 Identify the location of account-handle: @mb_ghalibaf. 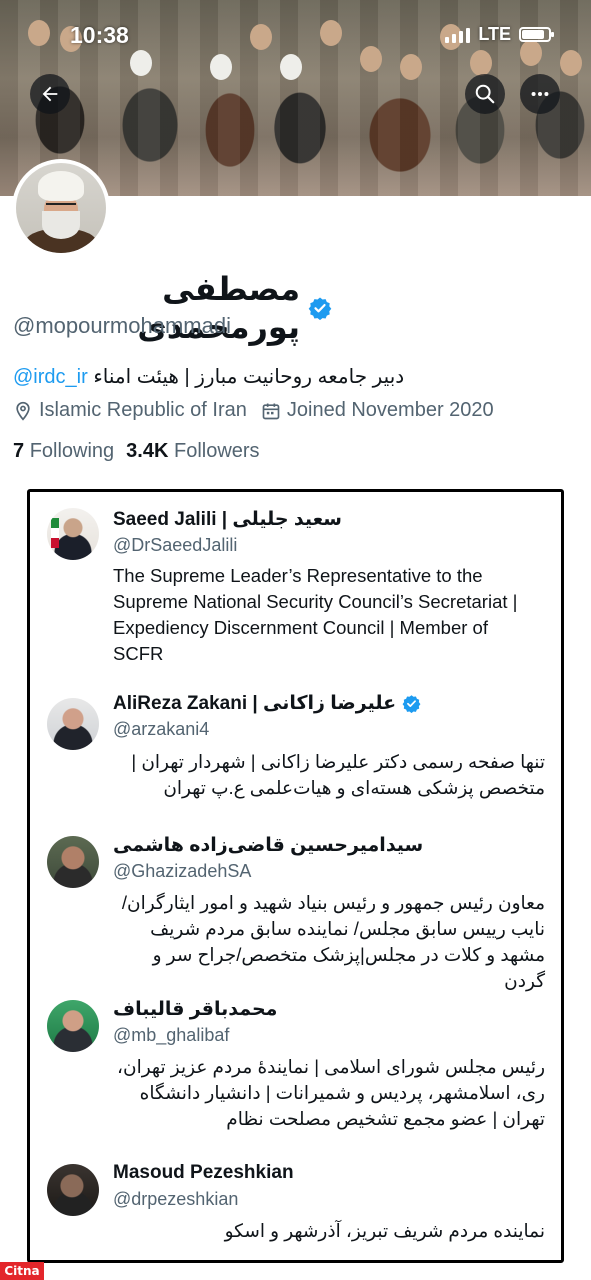
(171, 1035).